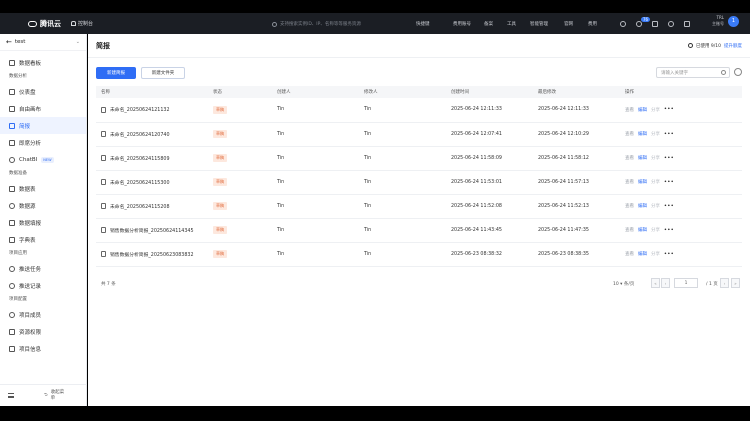 This screenshot has width=750, height=421. Describe the element at coordinates (152, 92) in the screenshot. I see `column-header: 名称` at that location.